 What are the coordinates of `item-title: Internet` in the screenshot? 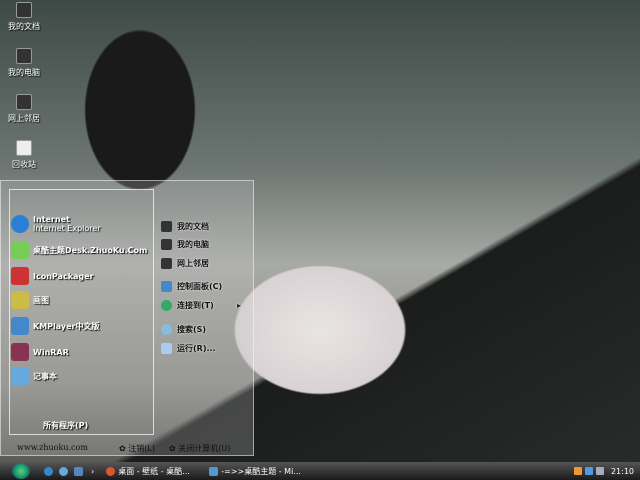 It's located at (51, 219).